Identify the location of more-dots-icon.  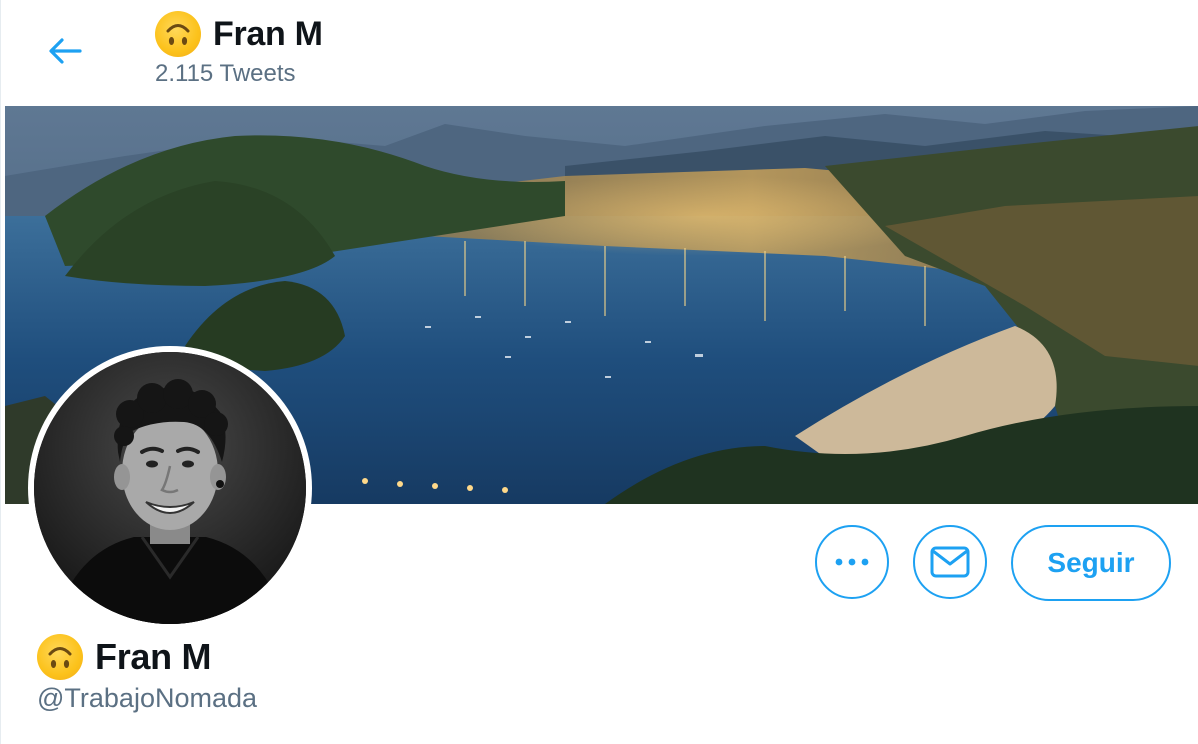
(852, 562).